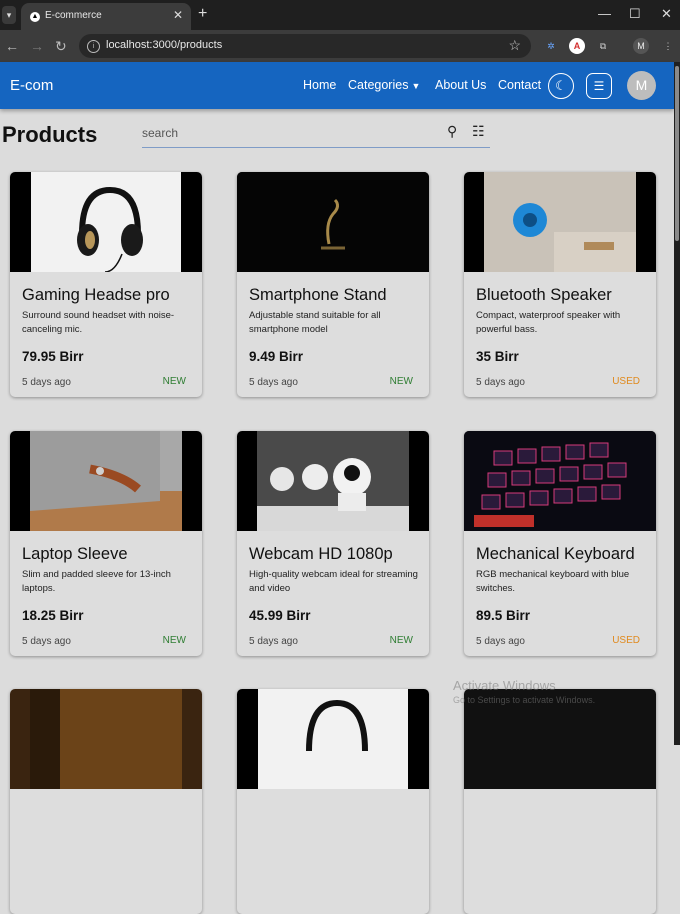 Image resolution: width=680 pixels, height=914 pixels. I want to click on tab-search-button: ▾, so click(9, 15).